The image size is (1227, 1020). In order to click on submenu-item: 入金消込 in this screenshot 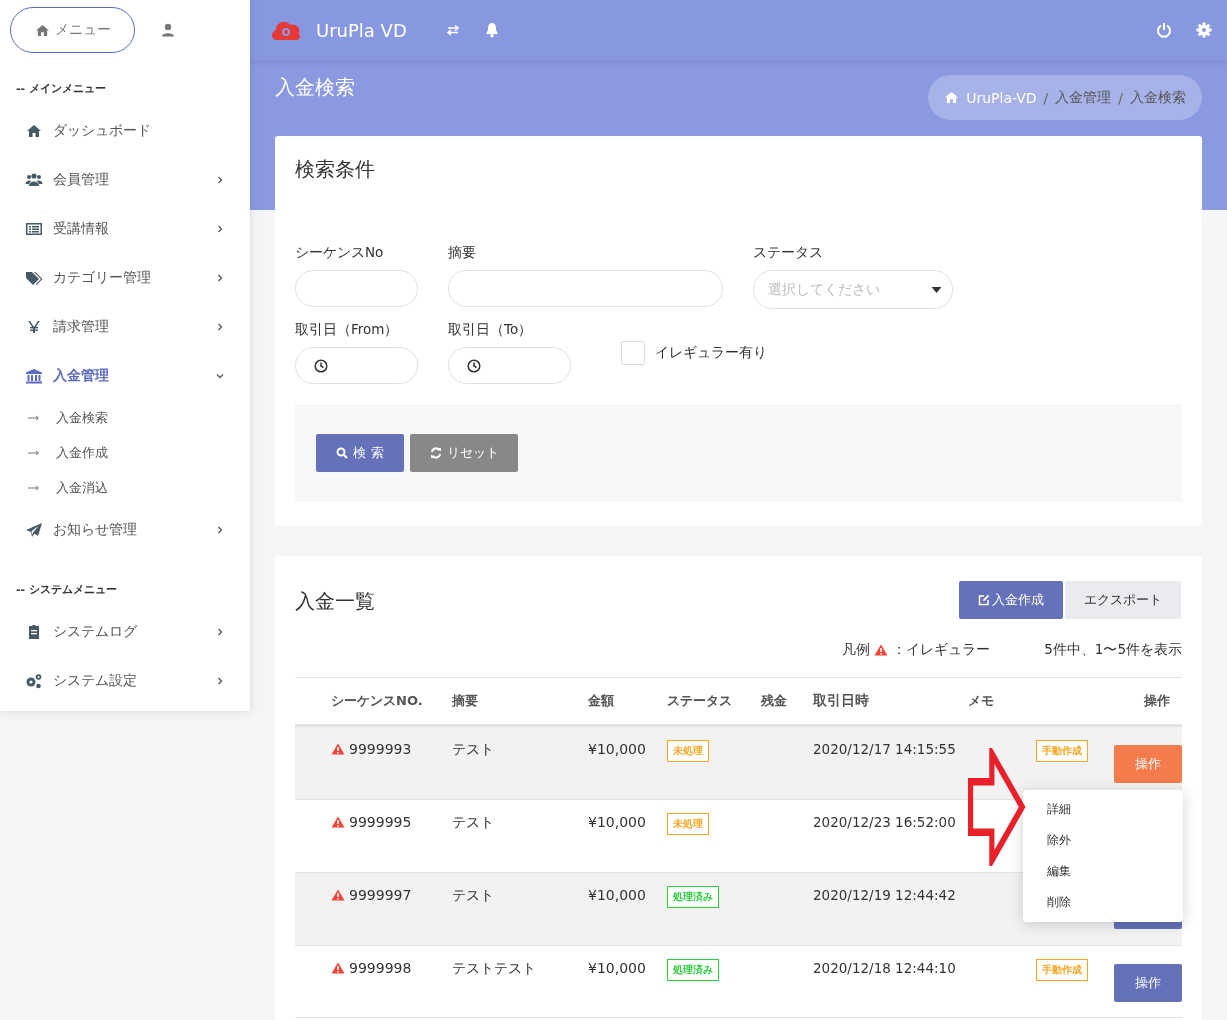, I will do `click(125, 487)`.